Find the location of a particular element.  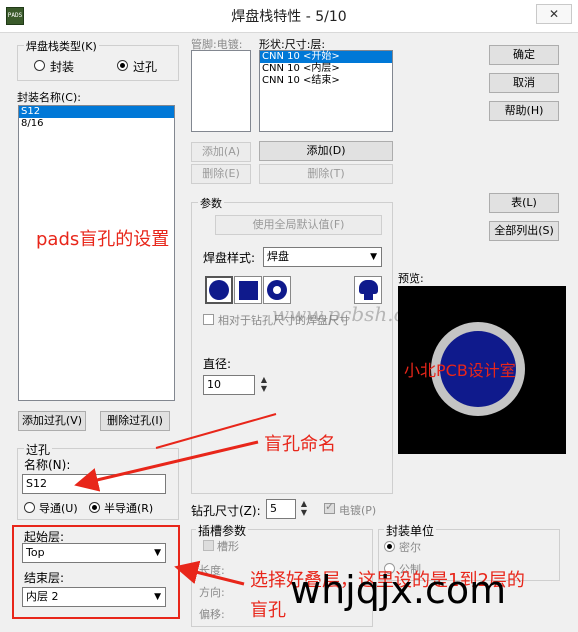

arrow-to-layers is located at coordinates (209, 573).